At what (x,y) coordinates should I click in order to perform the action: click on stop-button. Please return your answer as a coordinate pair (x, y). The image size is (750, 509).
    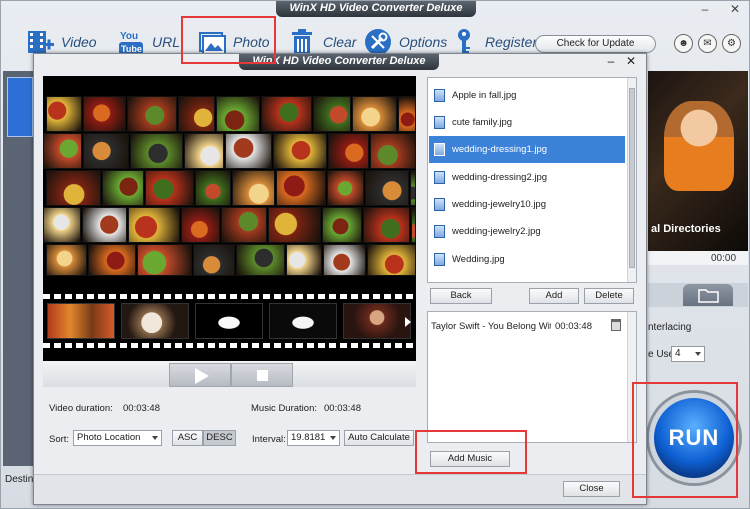
    Looking at the image, I should click on (262, 375).